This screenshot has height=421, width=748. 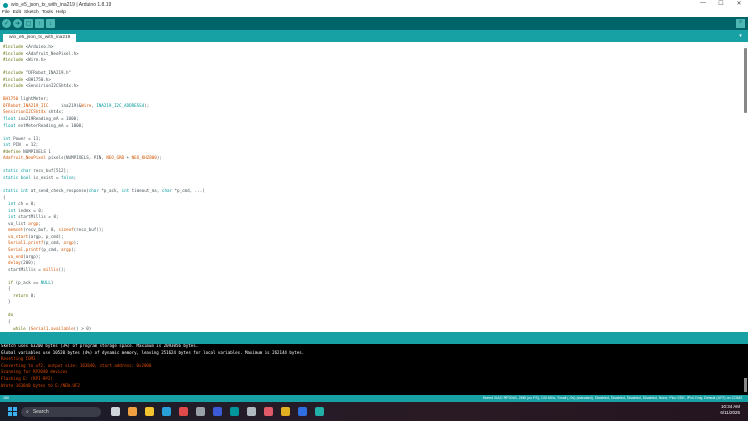 I want to click on menu-tools: Tools, so click(x=47, y=13).